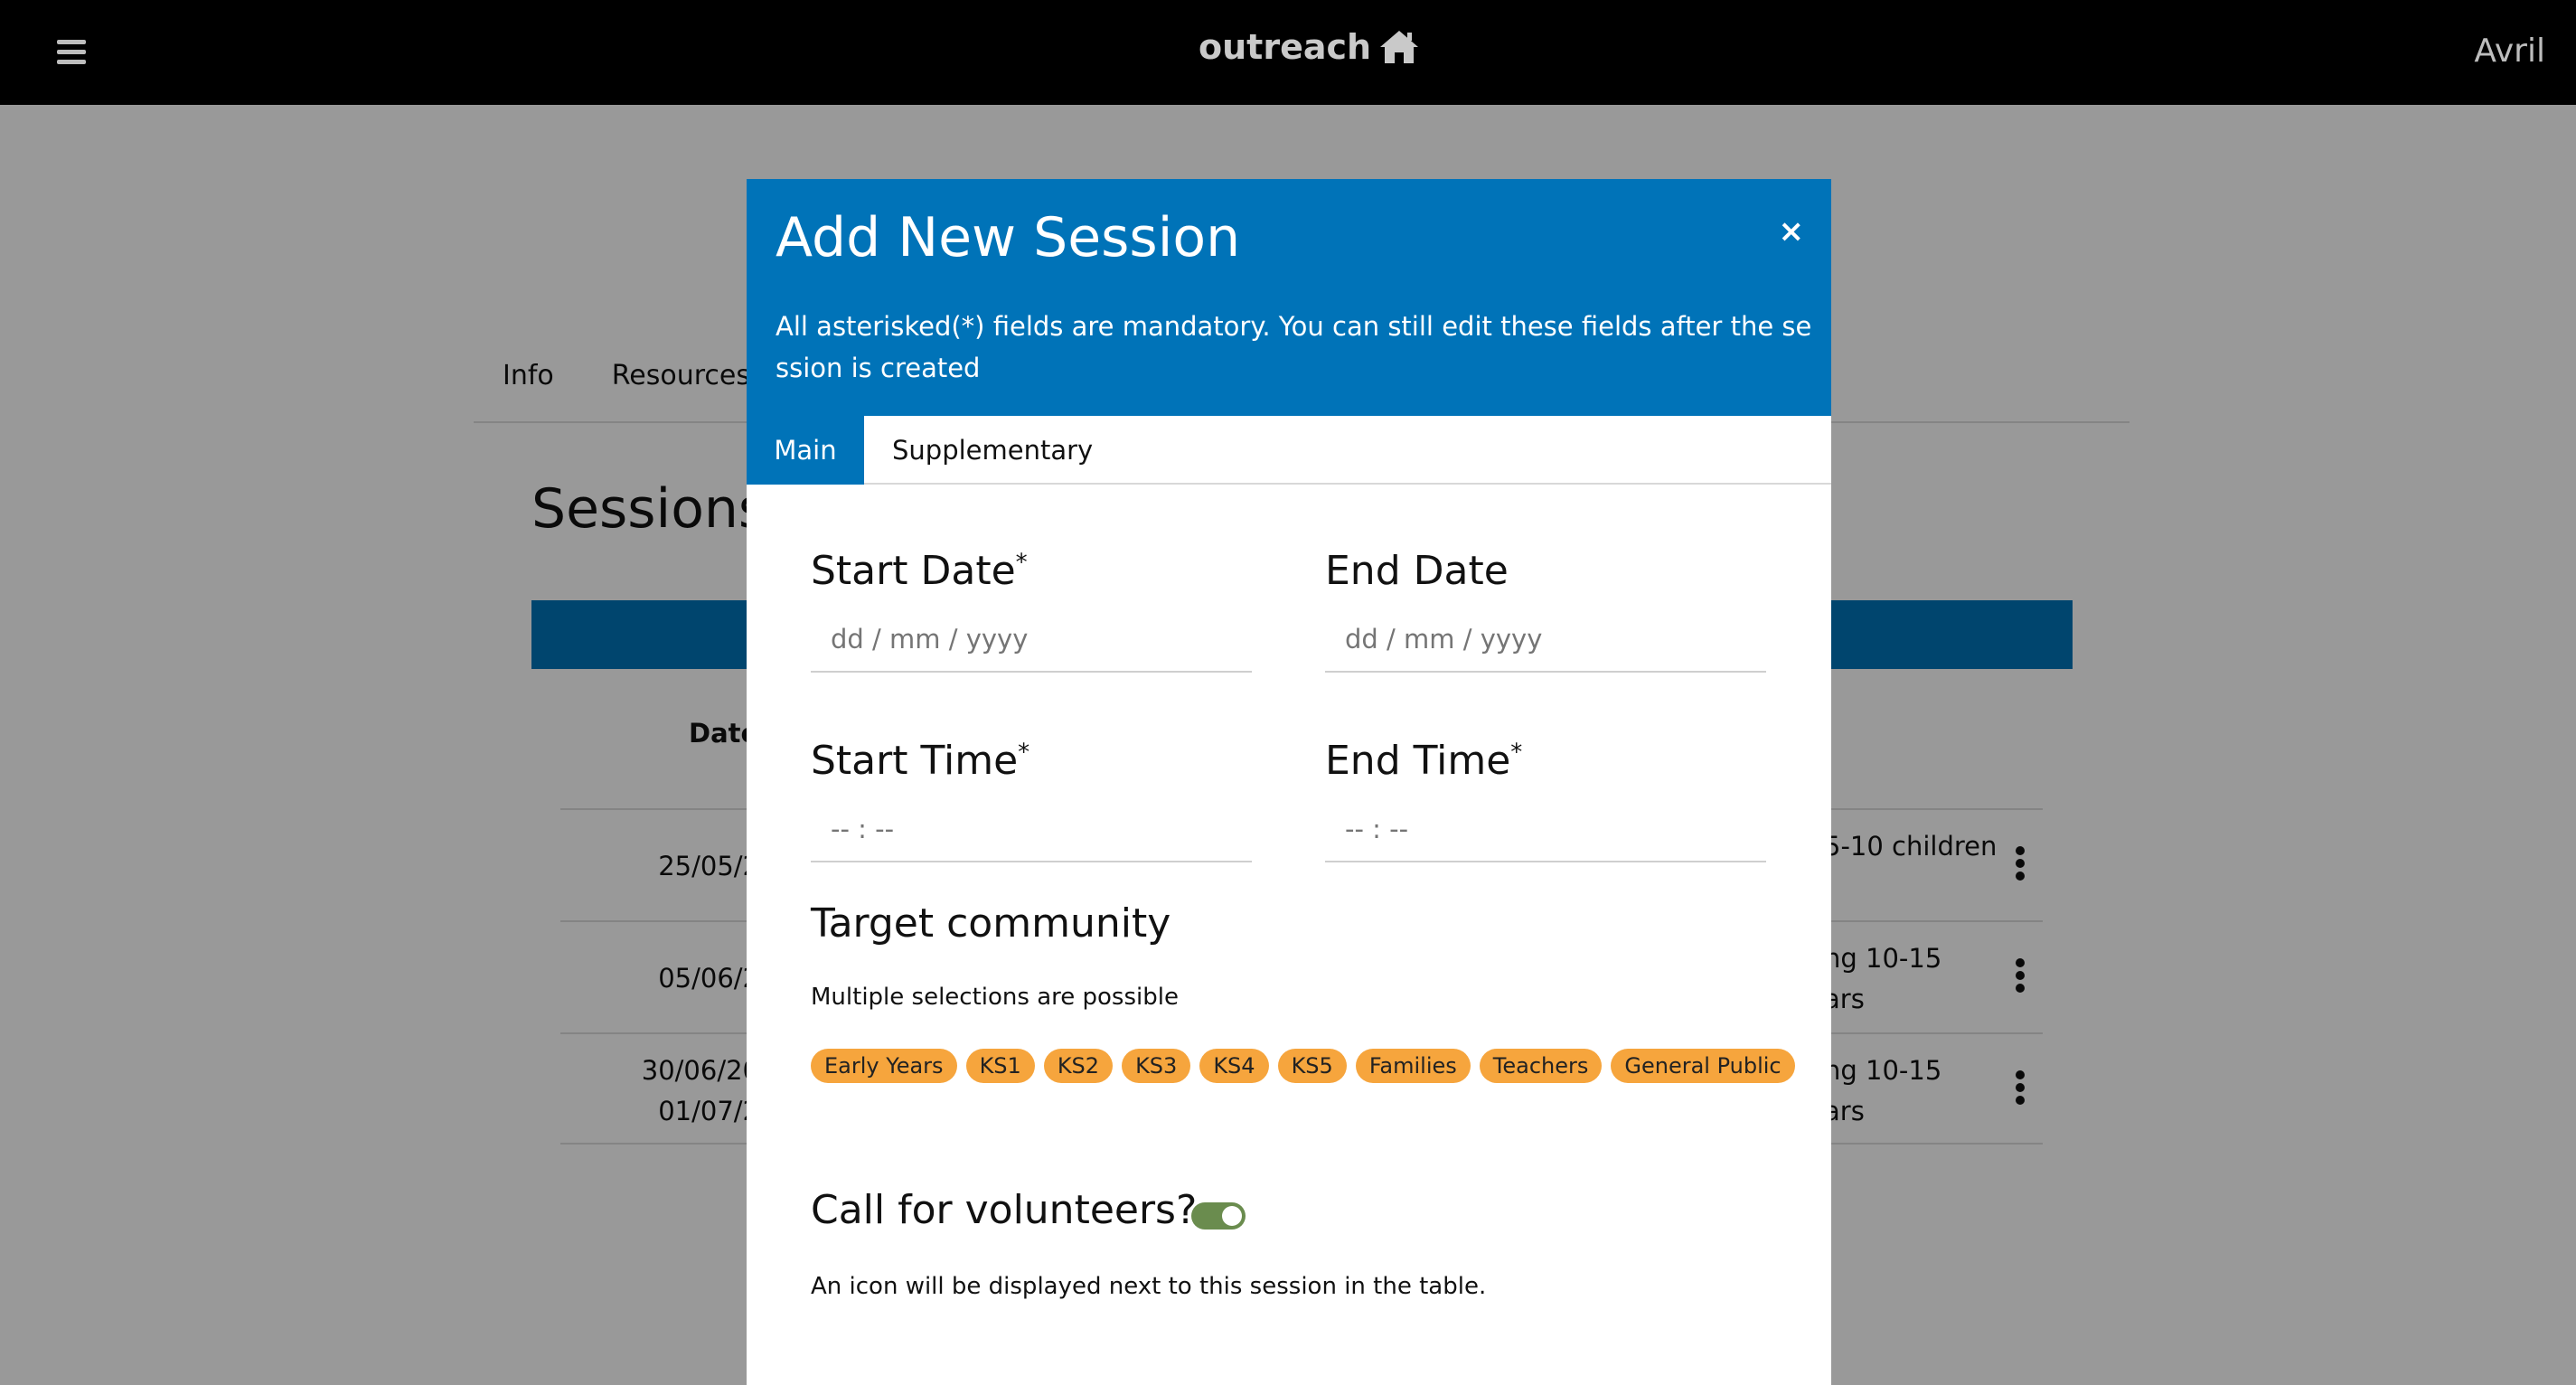 The width and height of the screenshot is (2576, 1385). What do you see at coordinates (1312, 1066) in the screenshot?
I see `tag-ks5: KS5` at bounding box center [1312, 1066].